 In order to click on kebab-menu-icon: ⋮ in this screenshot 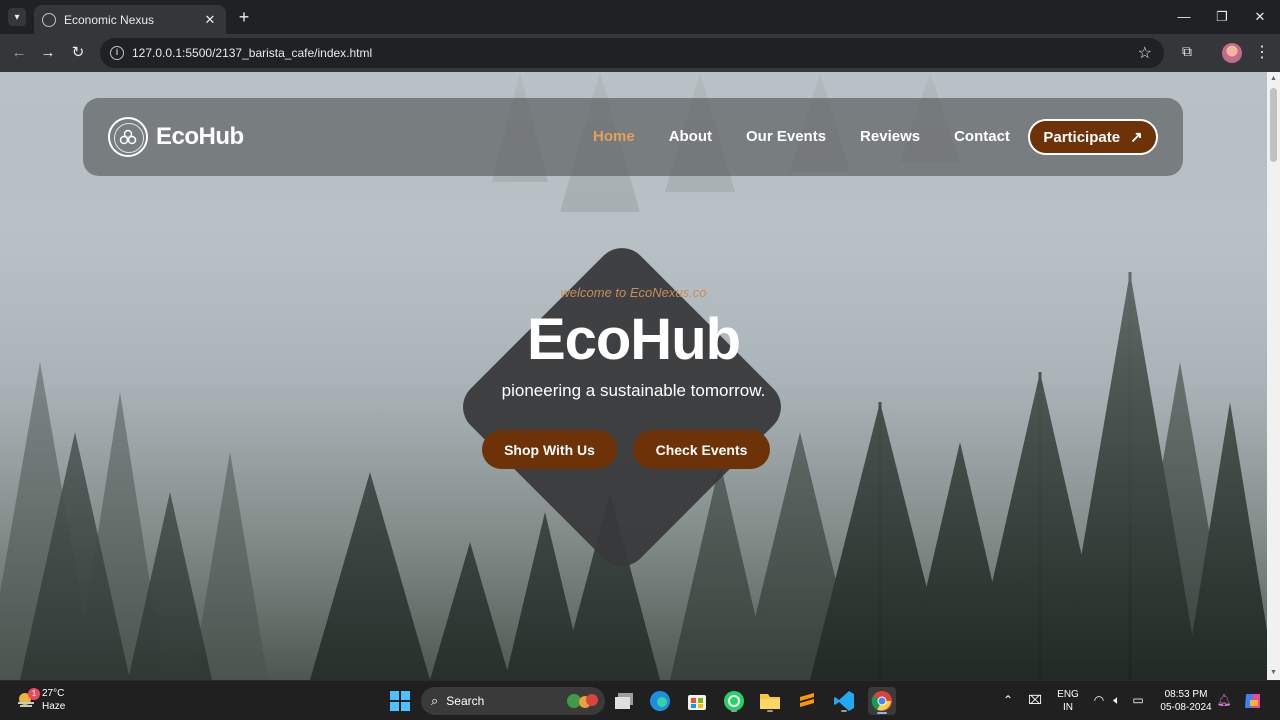, I will do `click(1262, 52)`.